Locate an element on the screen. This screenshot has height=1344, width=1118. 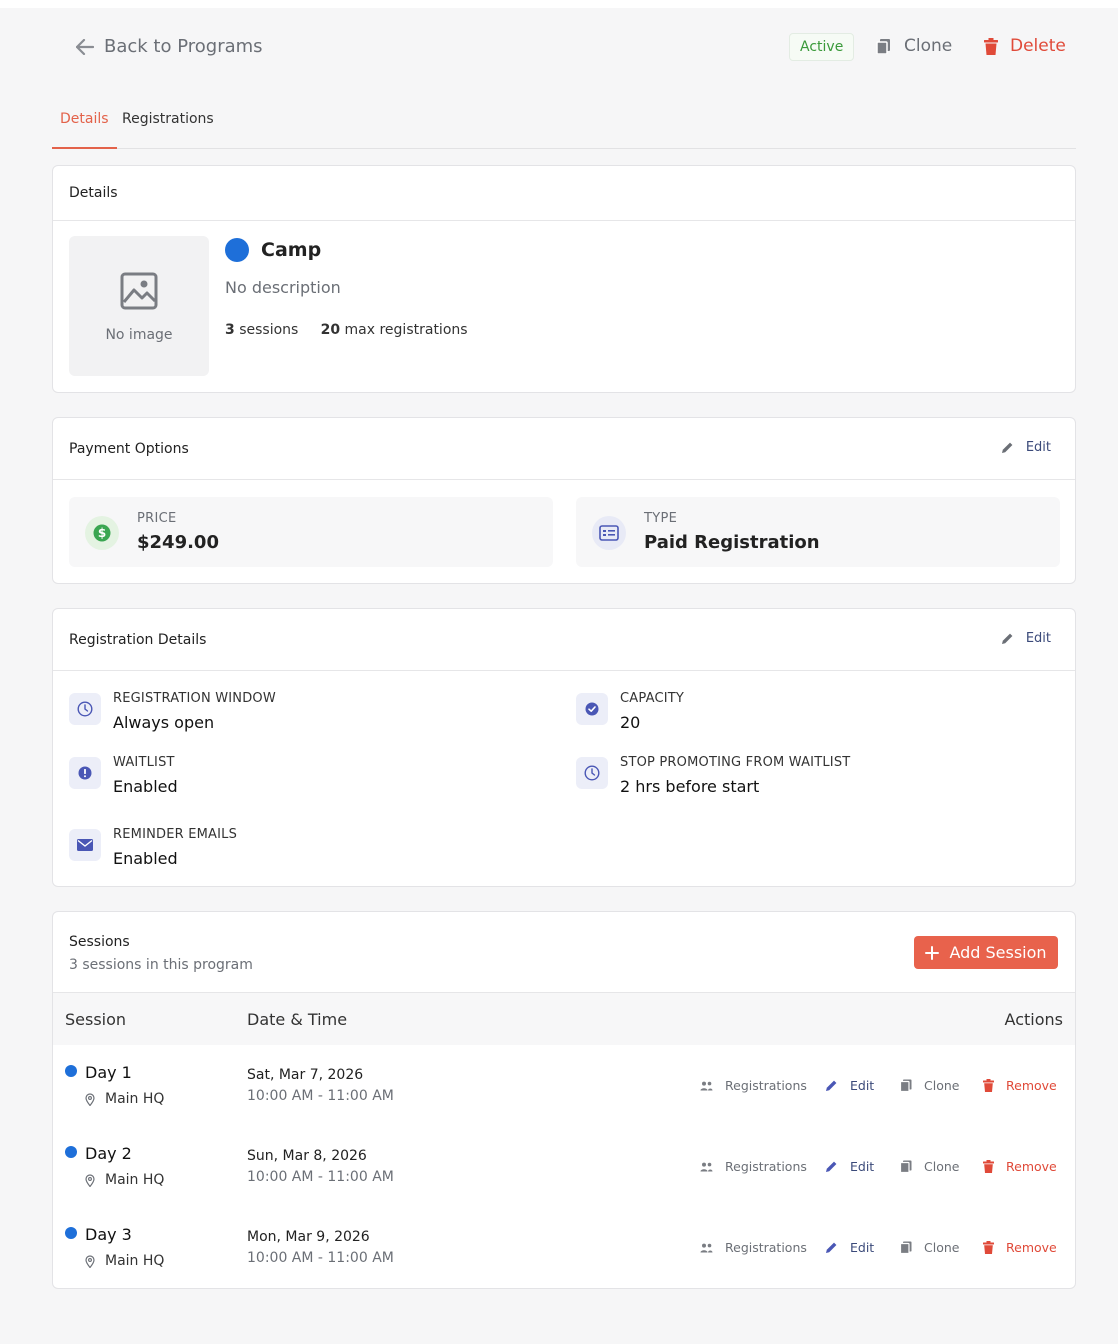
type-stat: TYPE Paid Registration is located at coordinates (818, 532).